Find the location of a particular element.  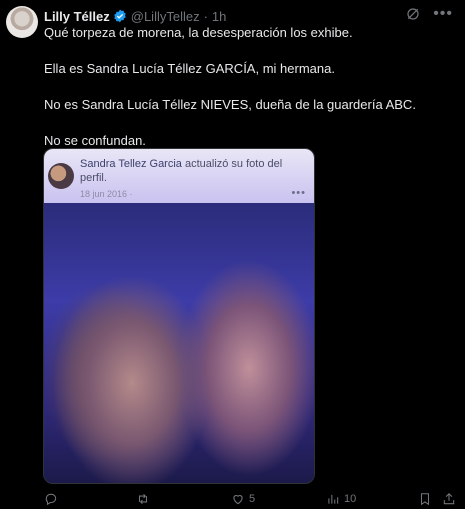

reply-button is located at coordinates (53, 499).